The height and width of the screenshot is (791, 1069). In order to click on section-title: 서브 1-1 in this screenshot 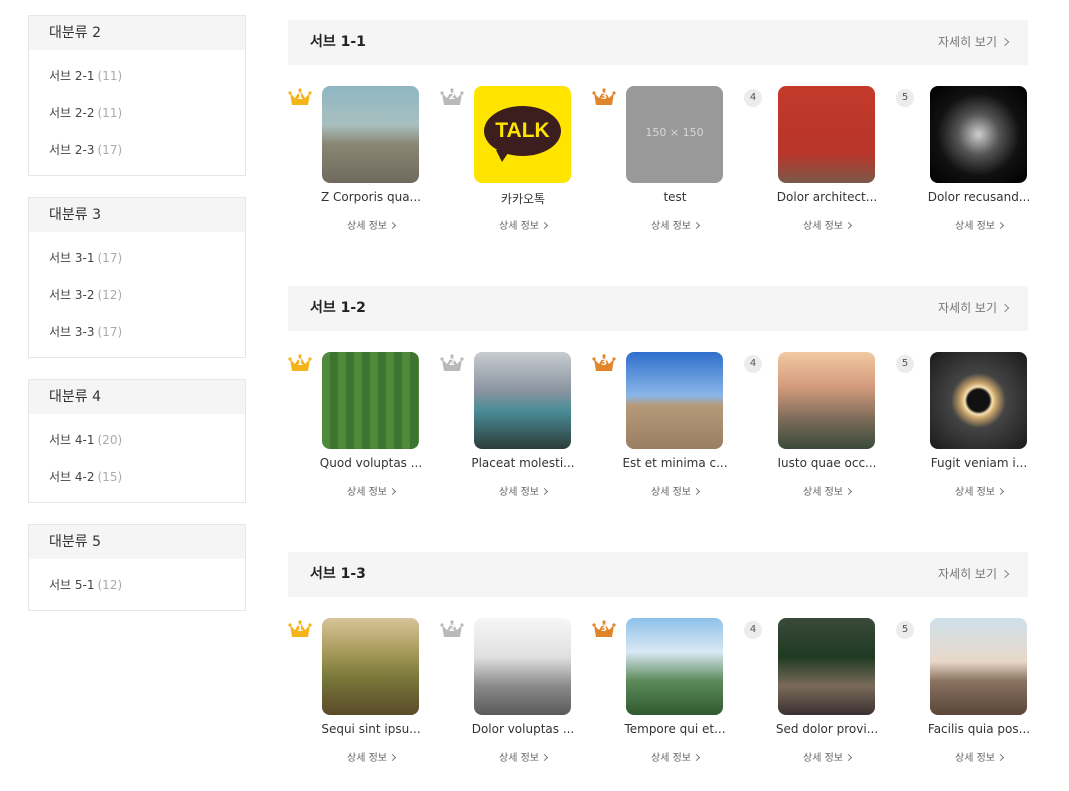, I will do `click(338, 42)`.